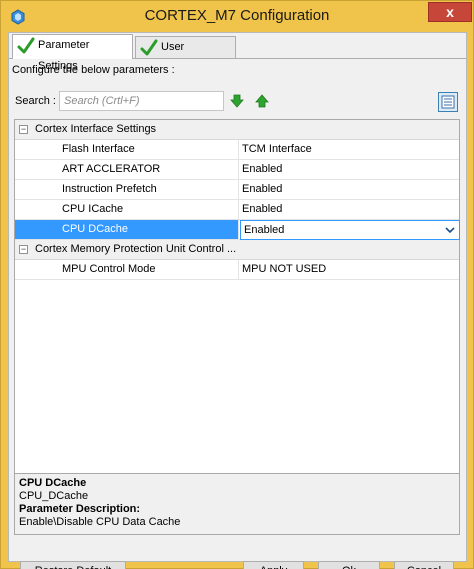 The width and height of the screenshot is (474, 569). What do you see at coordinates (237, 130) in the screenshot?
I see `category-row: − Cortex Interface Settings` at bounding box center [237, 130].